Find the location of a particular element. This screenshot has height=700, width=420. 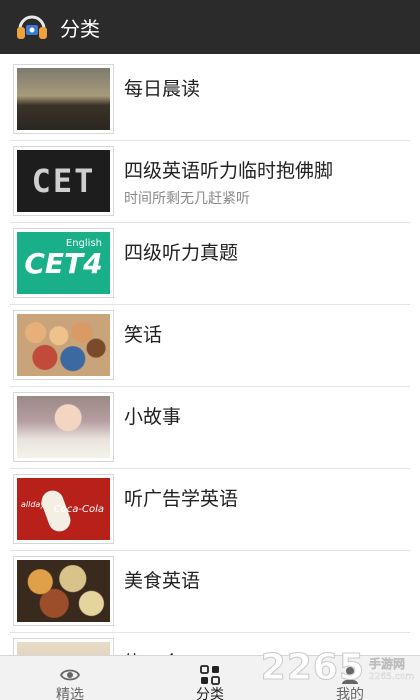

list-item: 美食英语 is located at coordinates (210, 592).